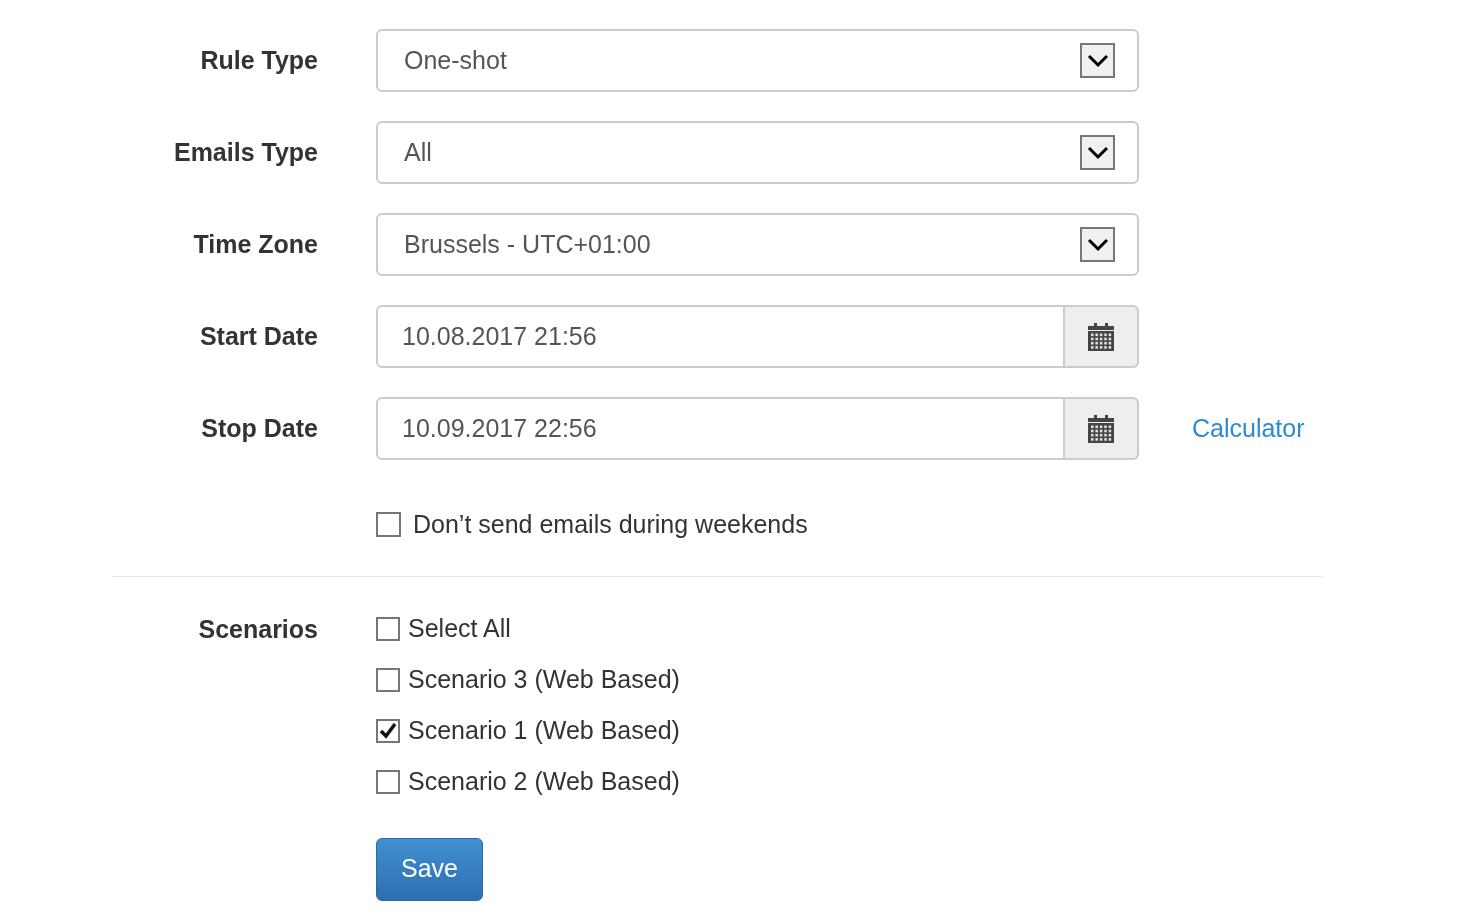 This screenshot has height=916, width=1464. What do you see at coordinates (757, 244) in the screenshot?
I see `dropdown-select: Brussels - UTC+01:00` at bounding box center [757, 244].